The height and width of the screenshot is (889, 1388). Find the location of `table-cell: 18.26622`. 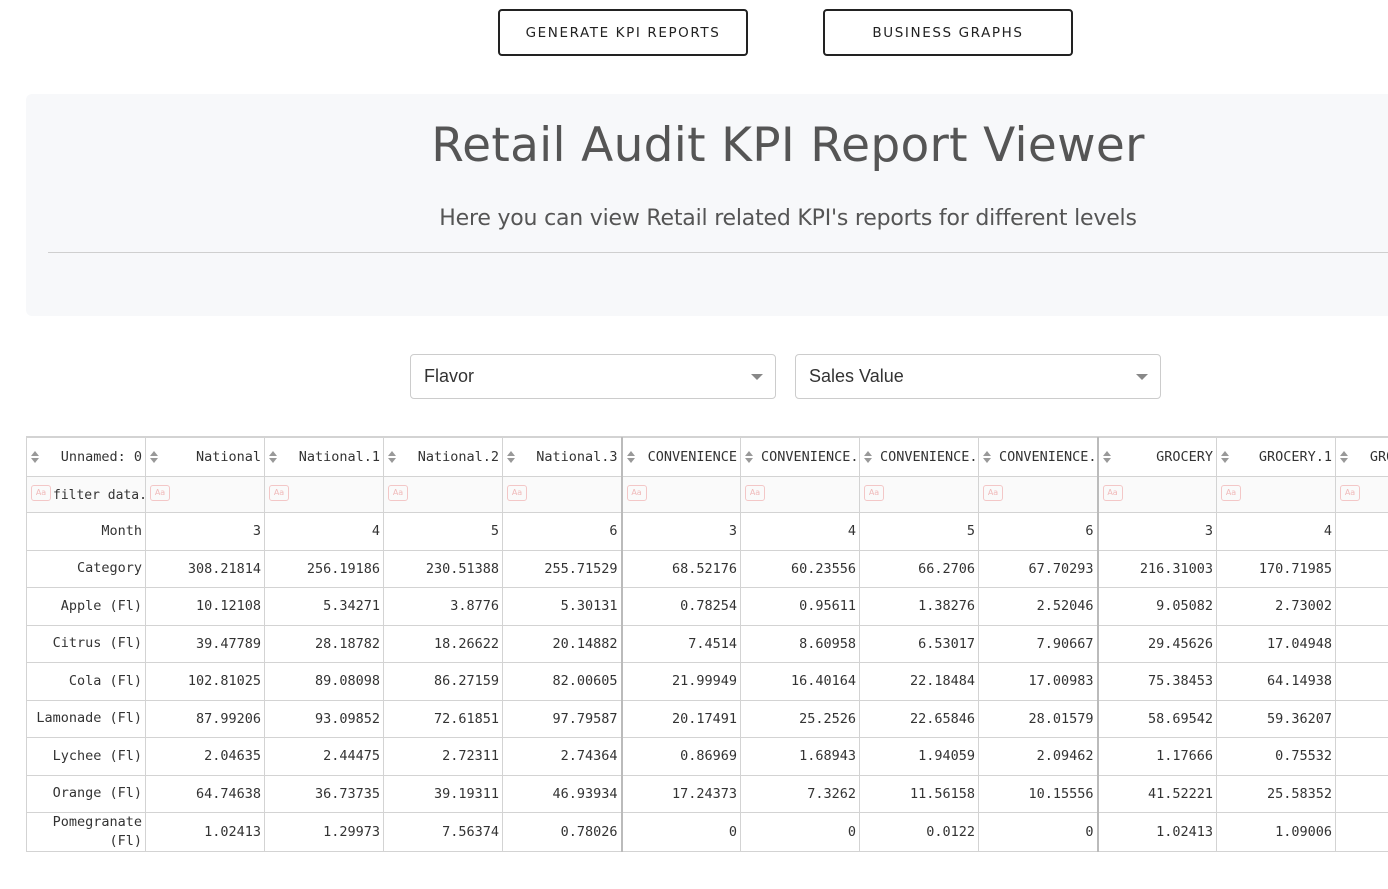

table-cell: 18.26622 is located at coordinates (443, 643).